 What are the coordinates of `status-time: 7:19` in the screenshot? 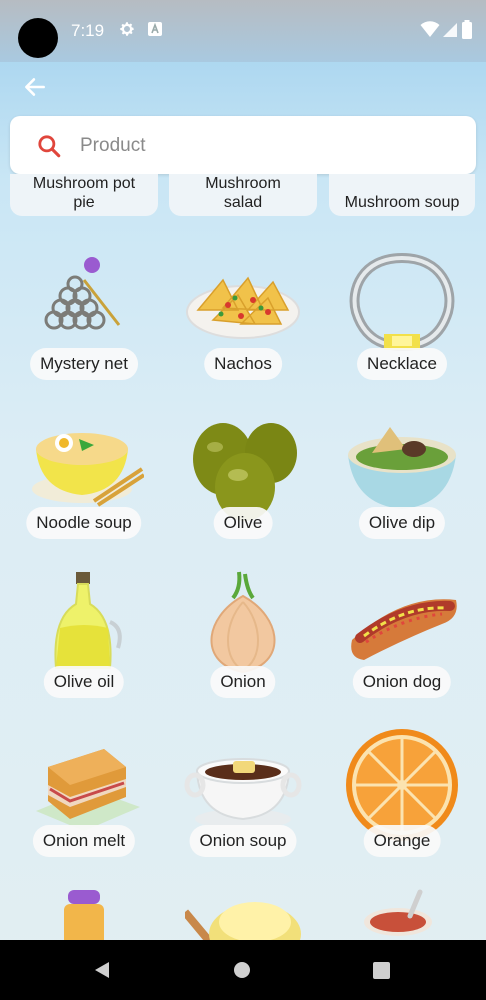 It's located at (88, 30).